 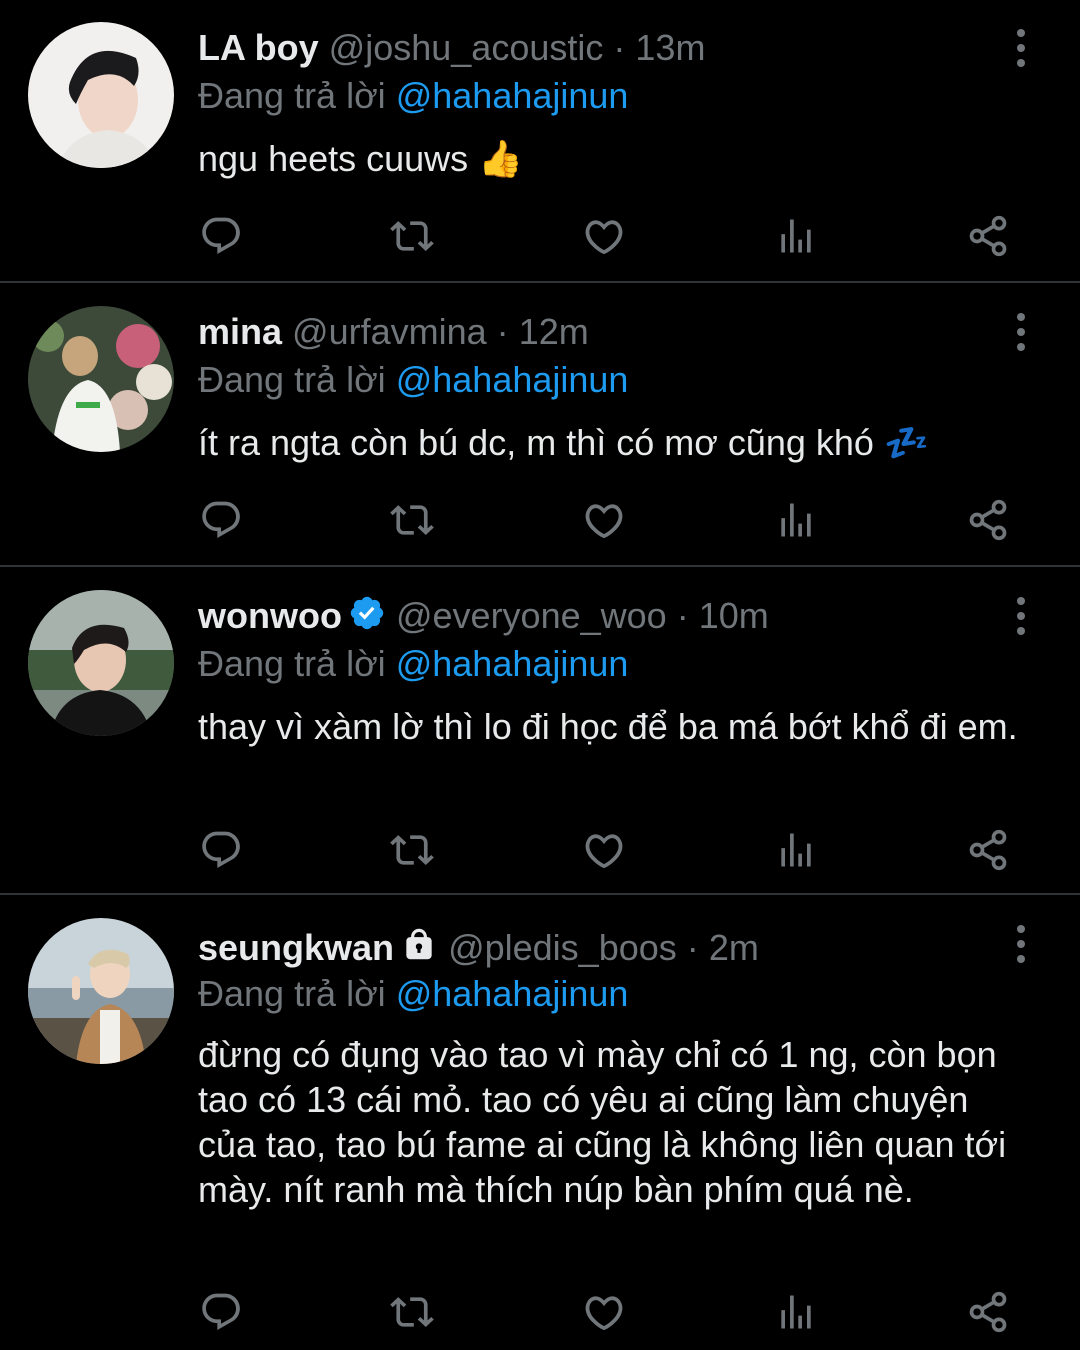 I want to click on tweet-header: seungkwan @pledis_boos · 2m, so click(x=478, y=950).